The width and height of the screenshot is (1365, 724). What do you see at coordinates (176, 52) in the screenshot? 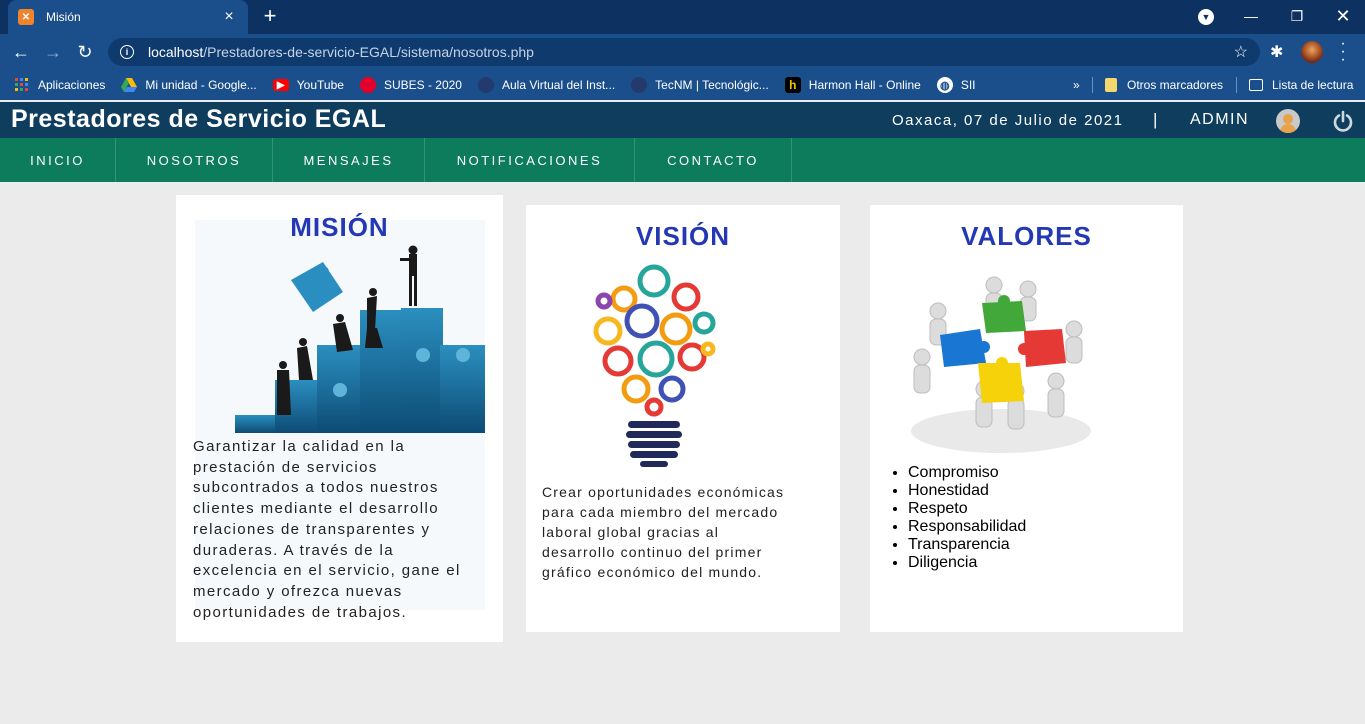
I see `url-host: localhost` at bounding box center [176, 52].